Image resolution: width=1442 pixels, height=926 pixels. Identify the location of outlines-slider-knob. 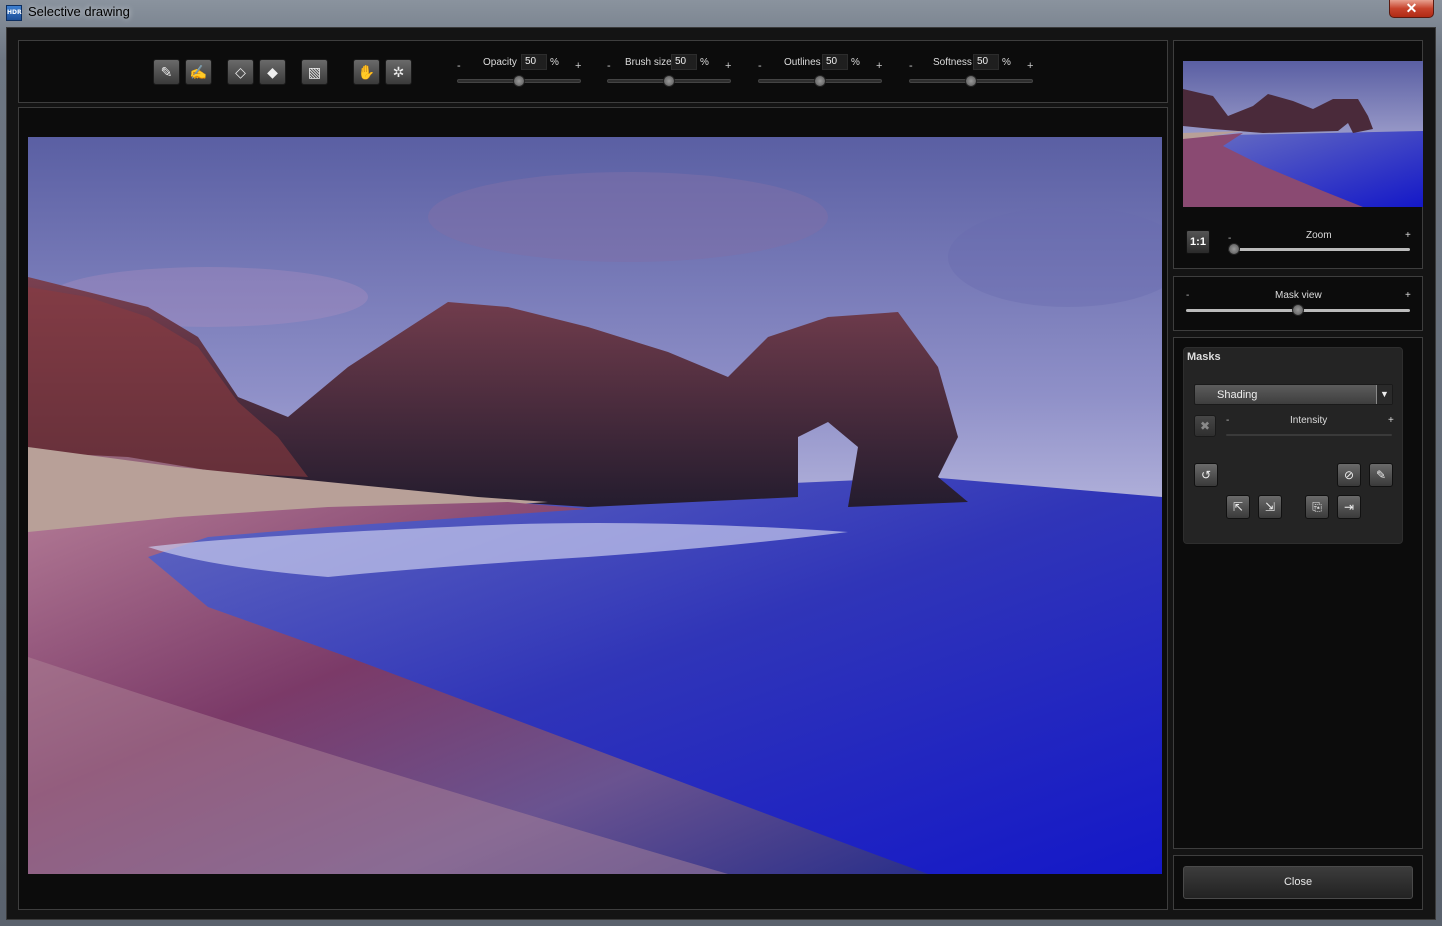
(820, 81).